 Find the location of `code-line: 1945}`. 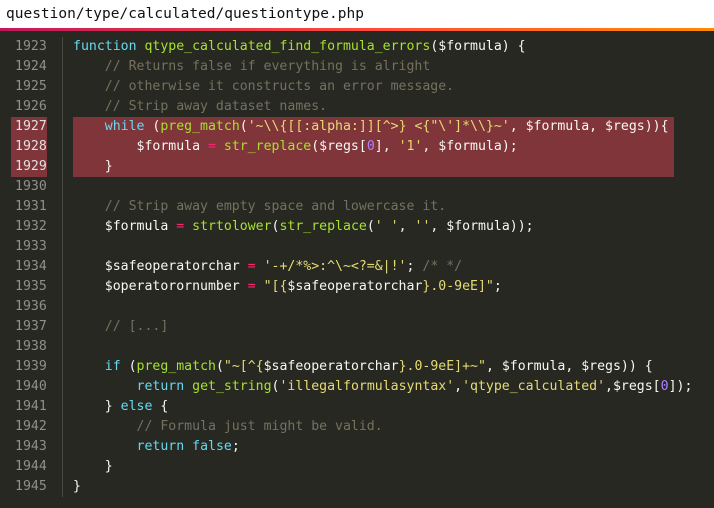

code-line: 1945} is located at coordinates (357, 487).